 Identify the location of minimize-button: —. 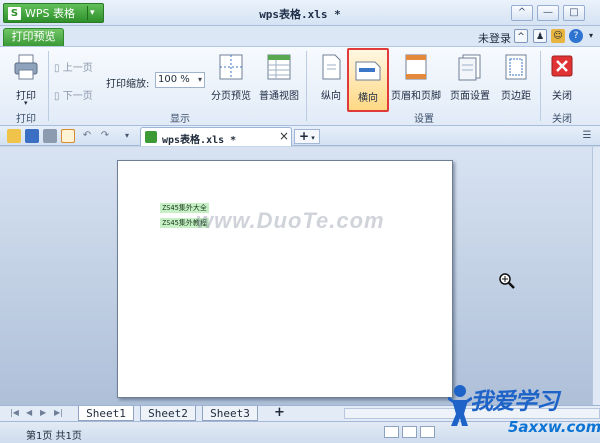
(548, 13).